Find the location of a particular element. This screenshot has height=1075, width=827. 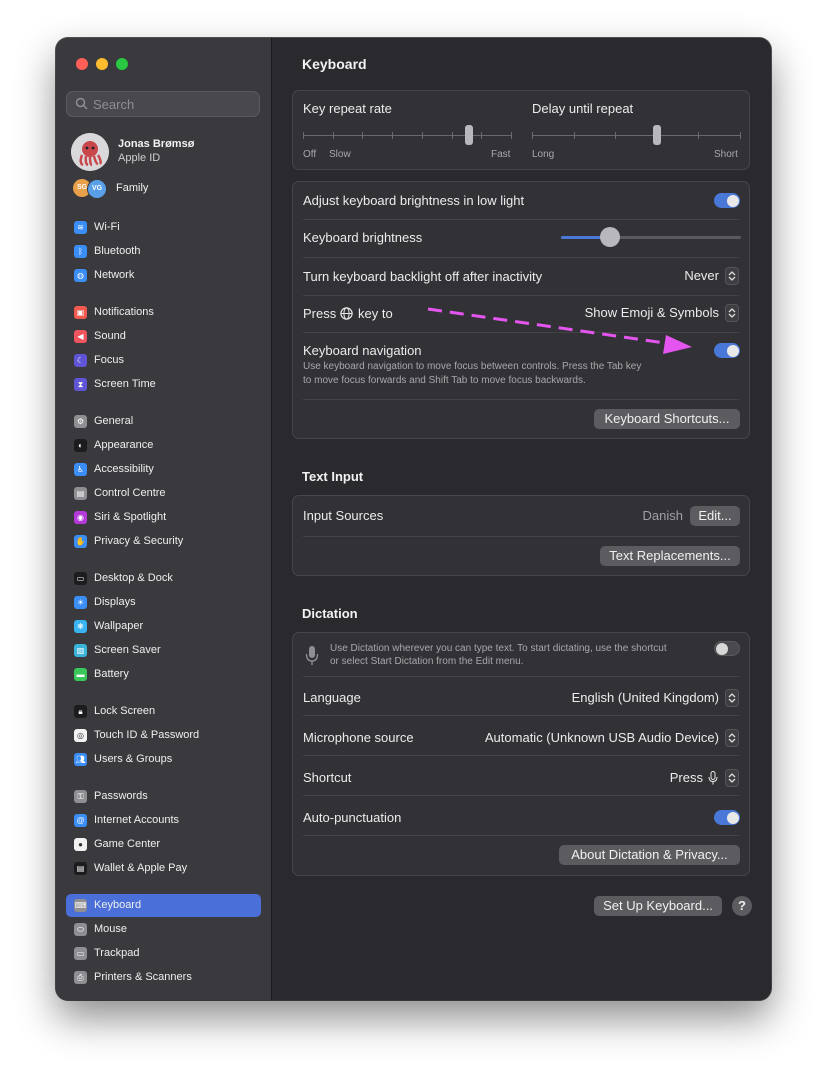

sidebar-item-sound: ◀ Sound is located at coordinates (163, 336).